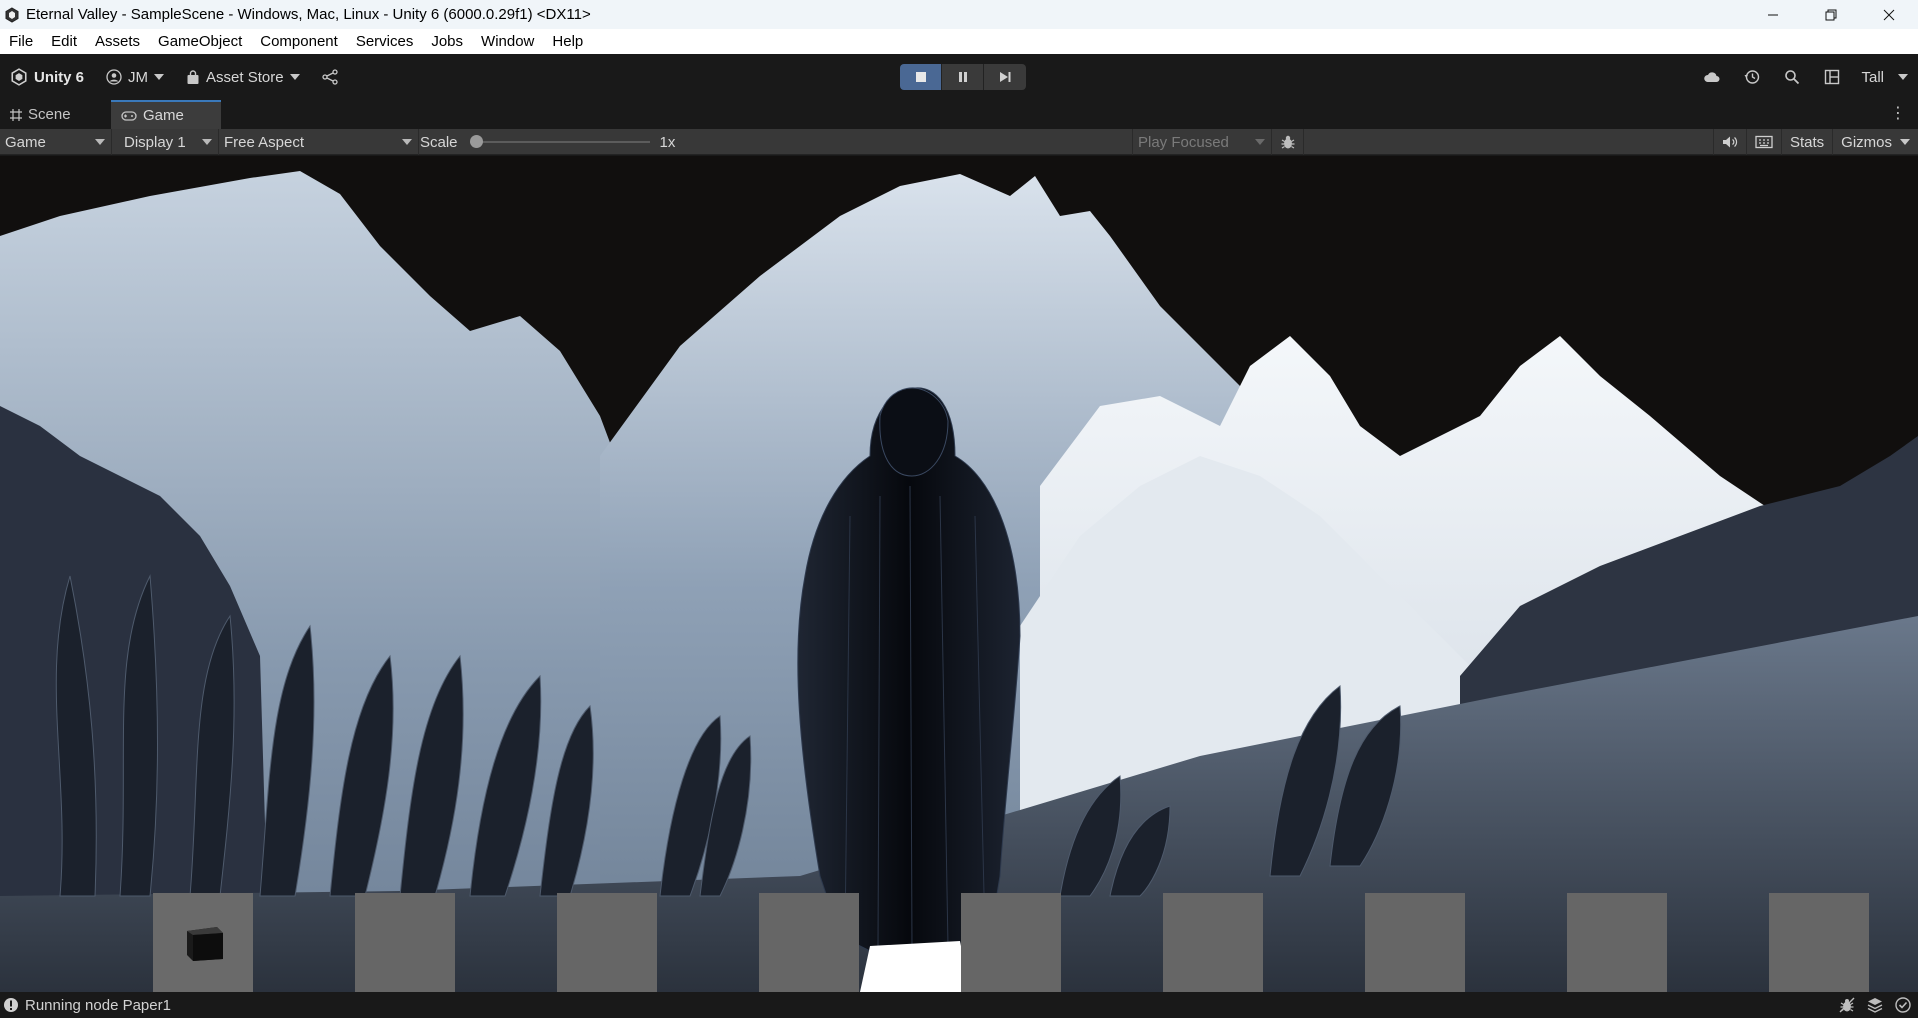 This screenshot has height=1018, width=1918. Describe the element at coordinates (59, 77) in the screenshot. I see `product-label: Unity 6` at that location.